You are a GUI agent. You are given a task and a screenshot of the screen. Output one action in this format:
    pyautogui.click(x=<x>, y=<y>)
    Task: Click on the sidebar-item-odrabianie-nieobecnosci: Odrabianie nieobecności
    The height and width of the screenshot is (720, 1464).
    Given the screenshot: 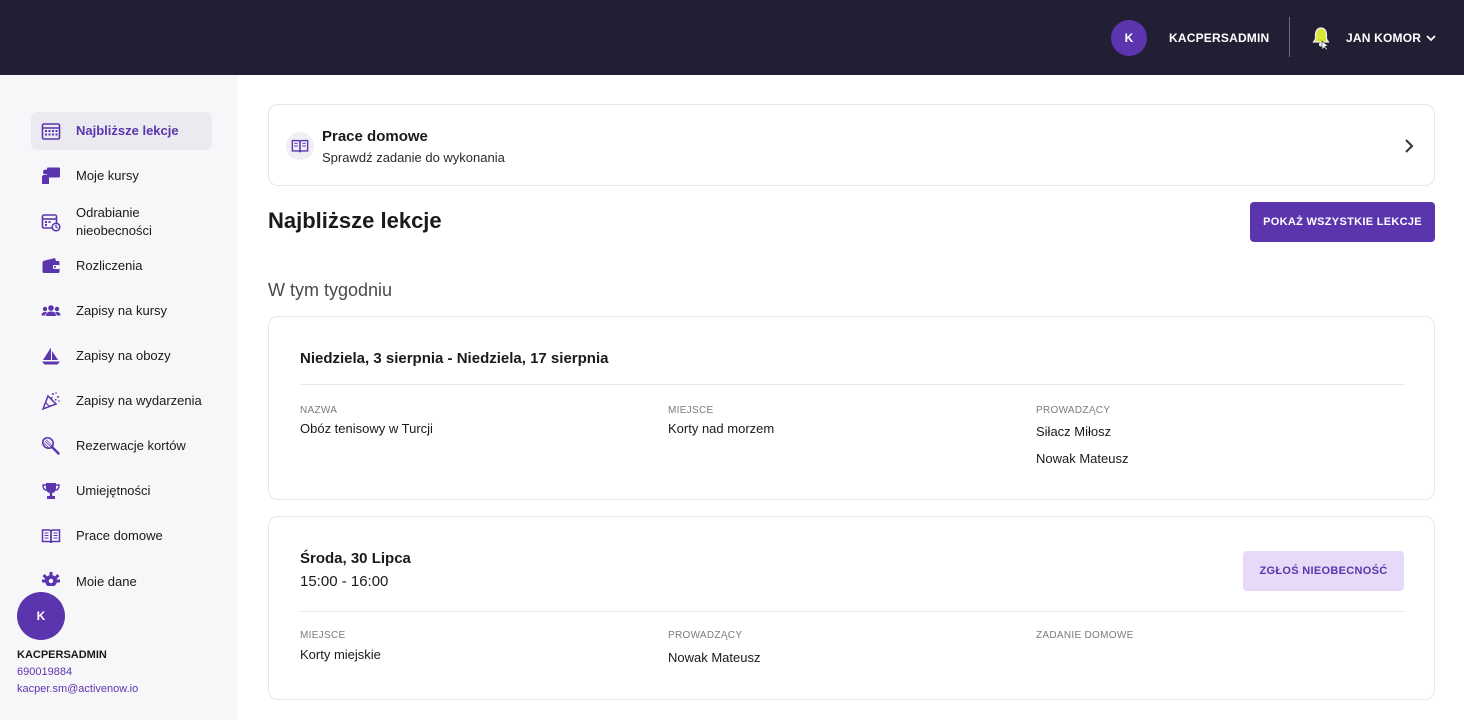 What is the action you would take?
    pyautogui.click(x=121, y=222)
    